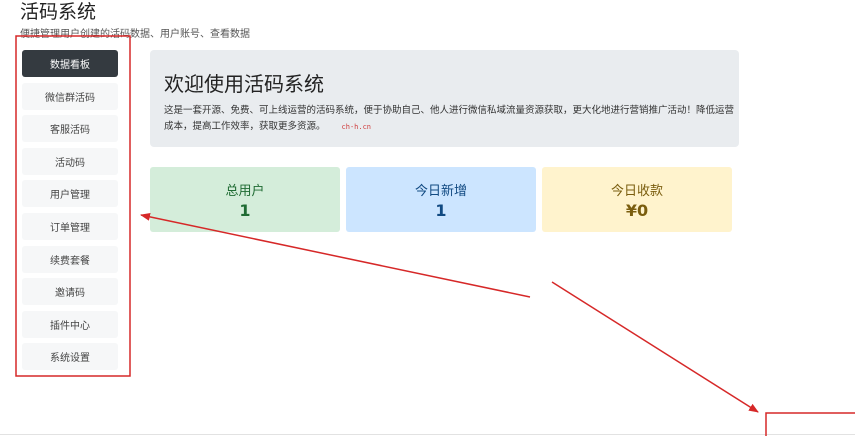 The height and width of the screenshot is (436, 855). I want to click on sidebar-item-invite-code: 邀请码, so click(70, 292).